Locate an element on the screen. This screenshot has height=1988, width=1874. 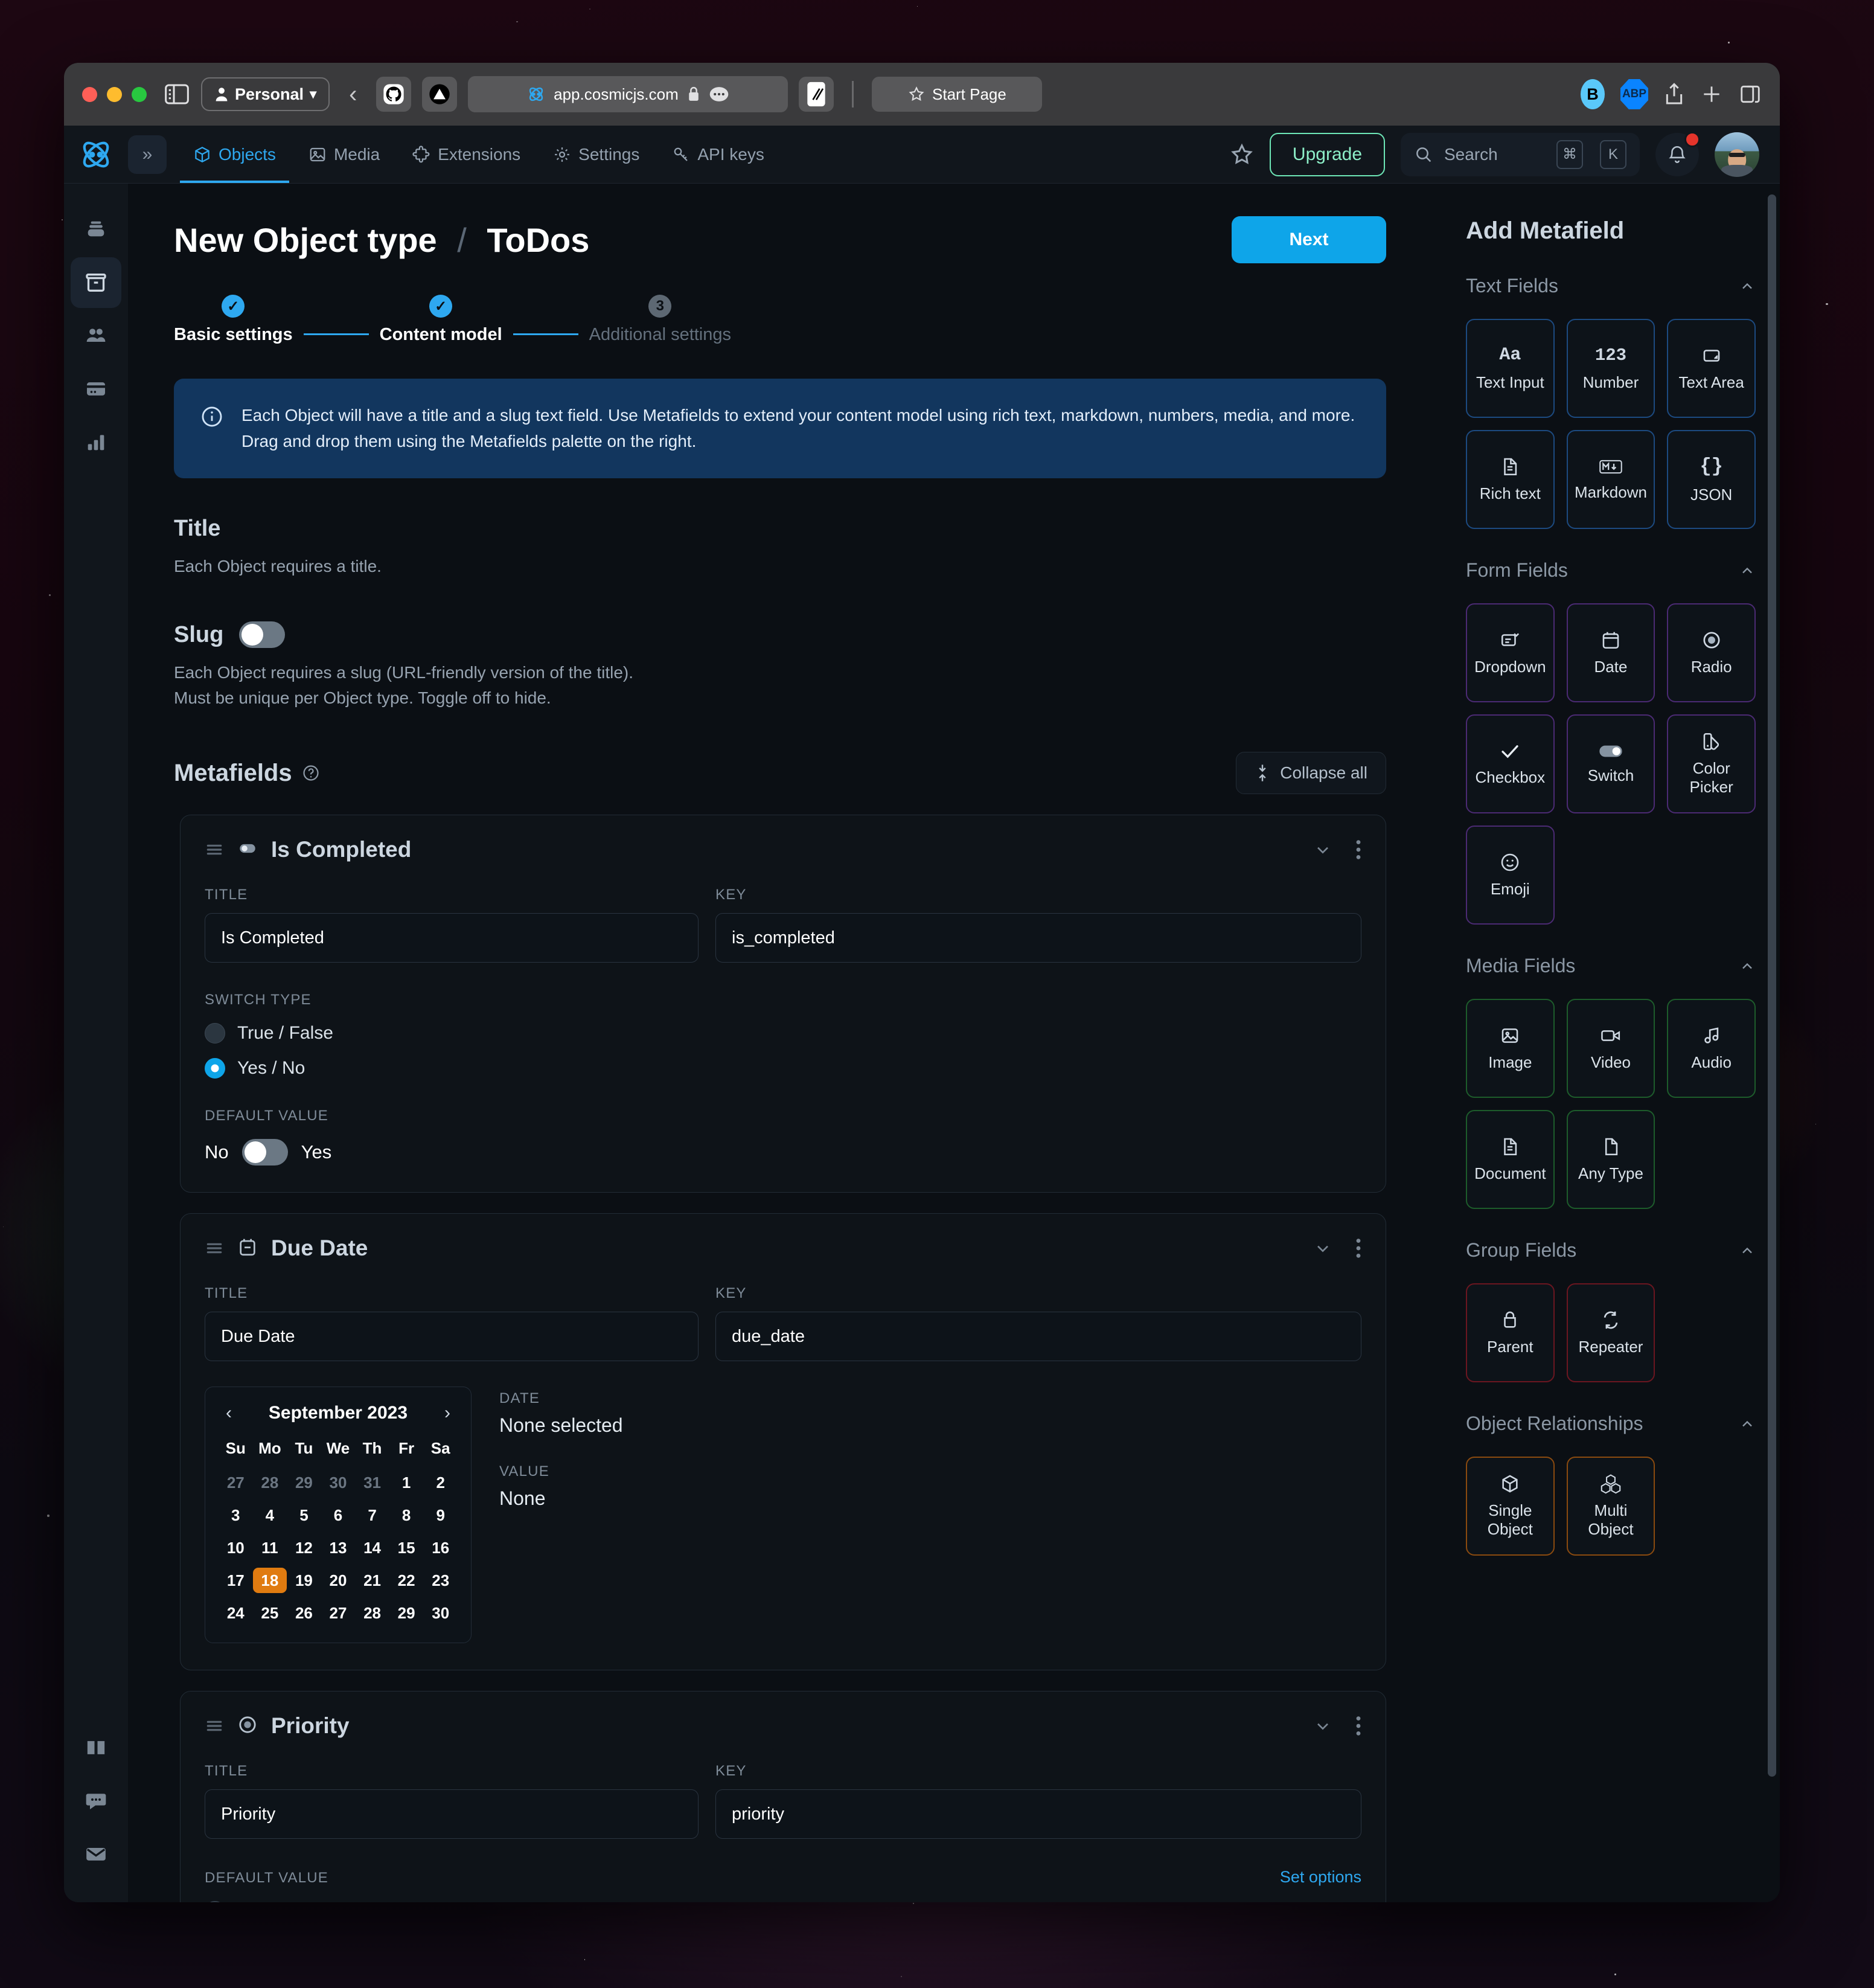
palette-card-radio: Radio is located at coordinates (1711, 652).